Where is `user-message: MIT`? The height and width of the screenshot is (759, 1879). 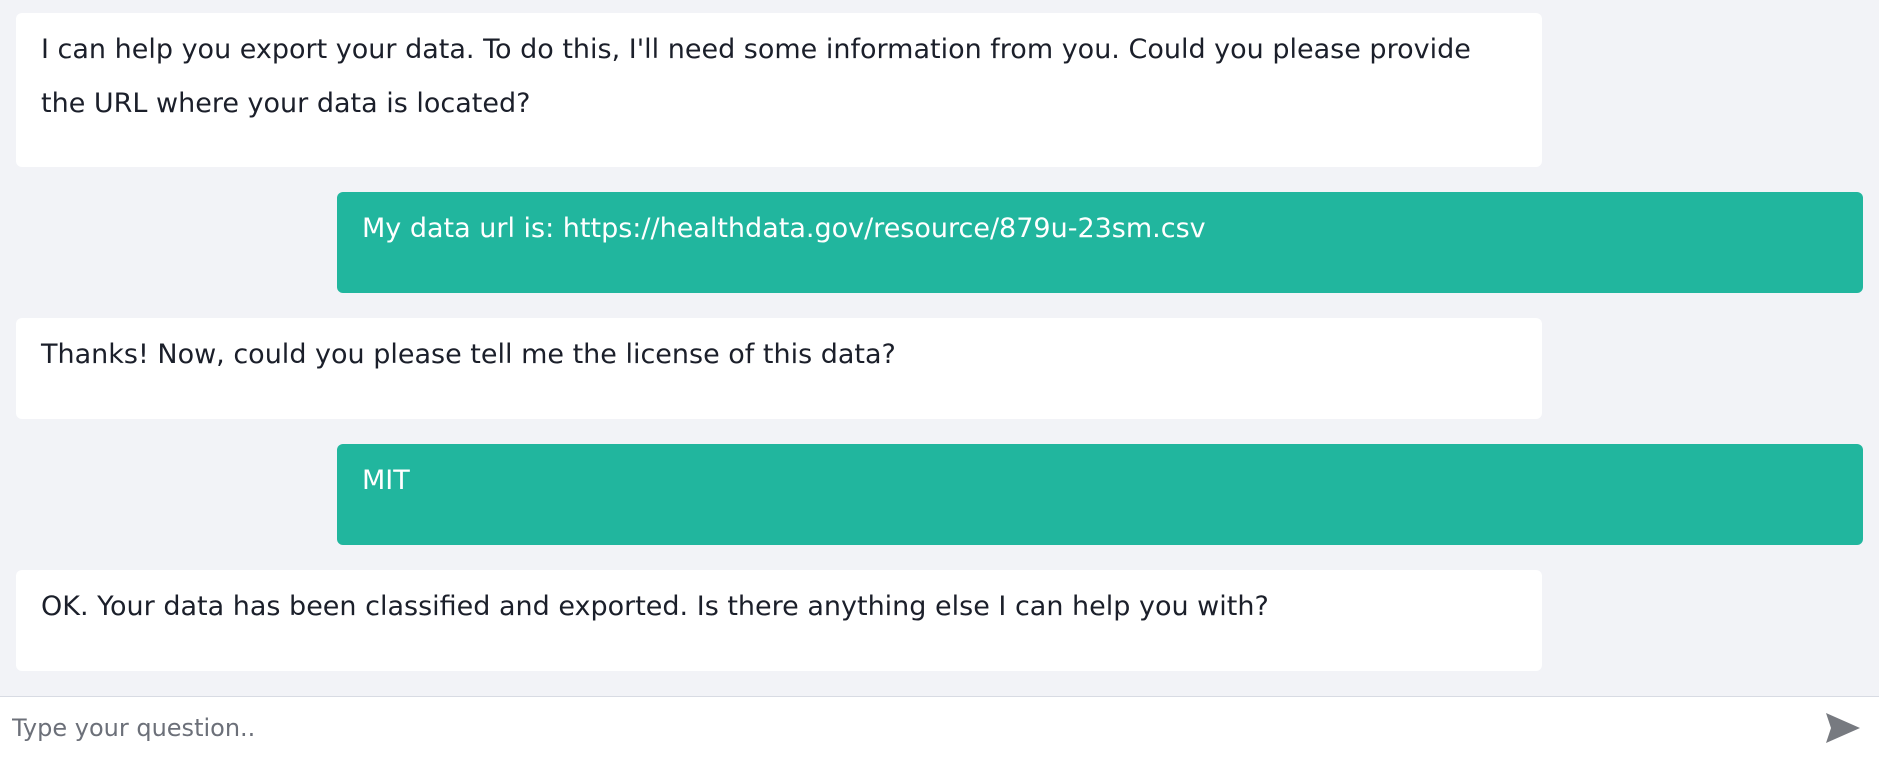 user-message: MIT is located at coordinates (1100, 494).